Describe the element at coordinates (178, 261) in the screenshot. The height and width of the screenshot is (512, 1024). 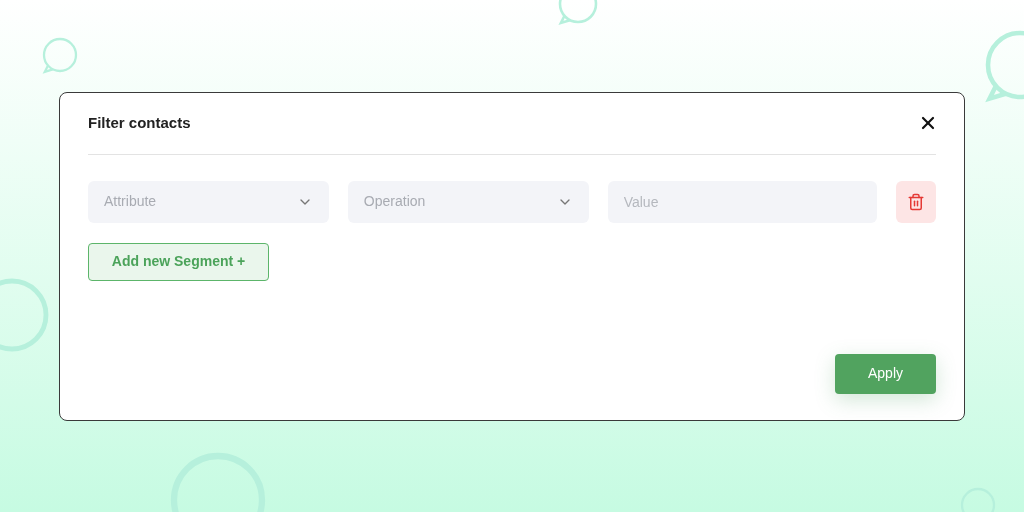
I see `add-segment-button: Add new Segment +` at that location.